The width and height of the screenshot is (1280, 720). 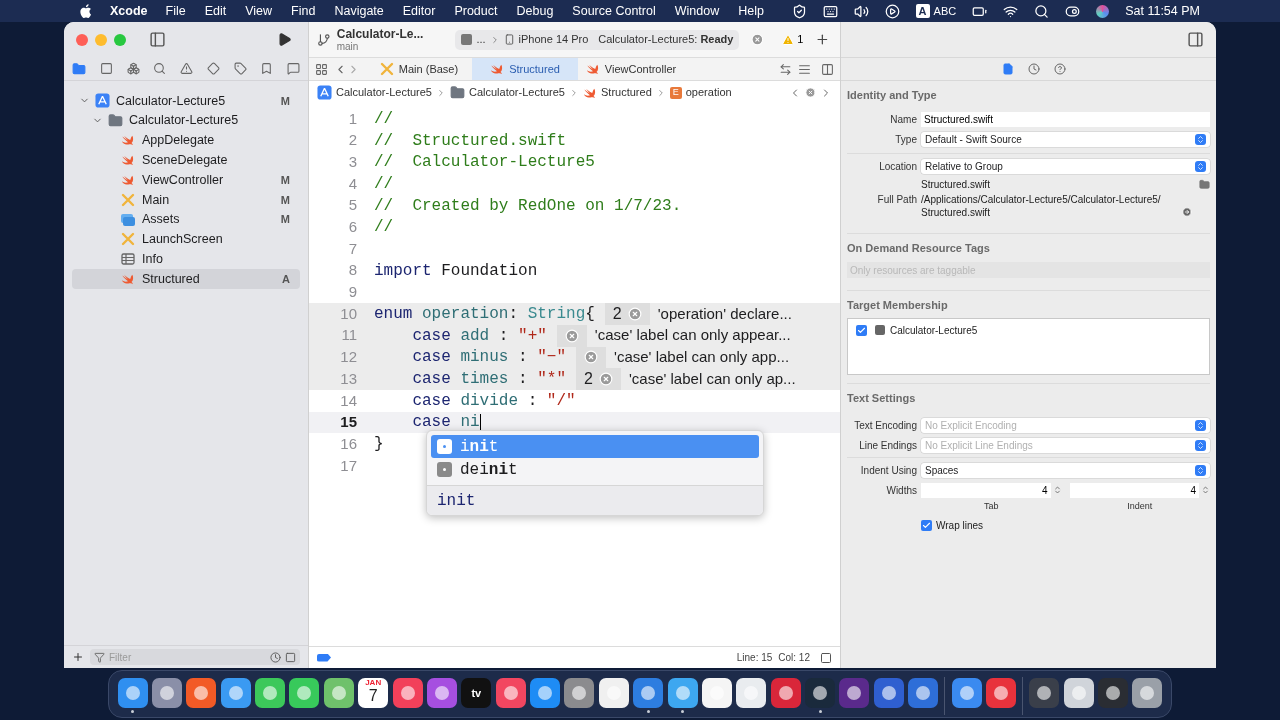 I want to click on search-icon, so click(x=1042, y=11).